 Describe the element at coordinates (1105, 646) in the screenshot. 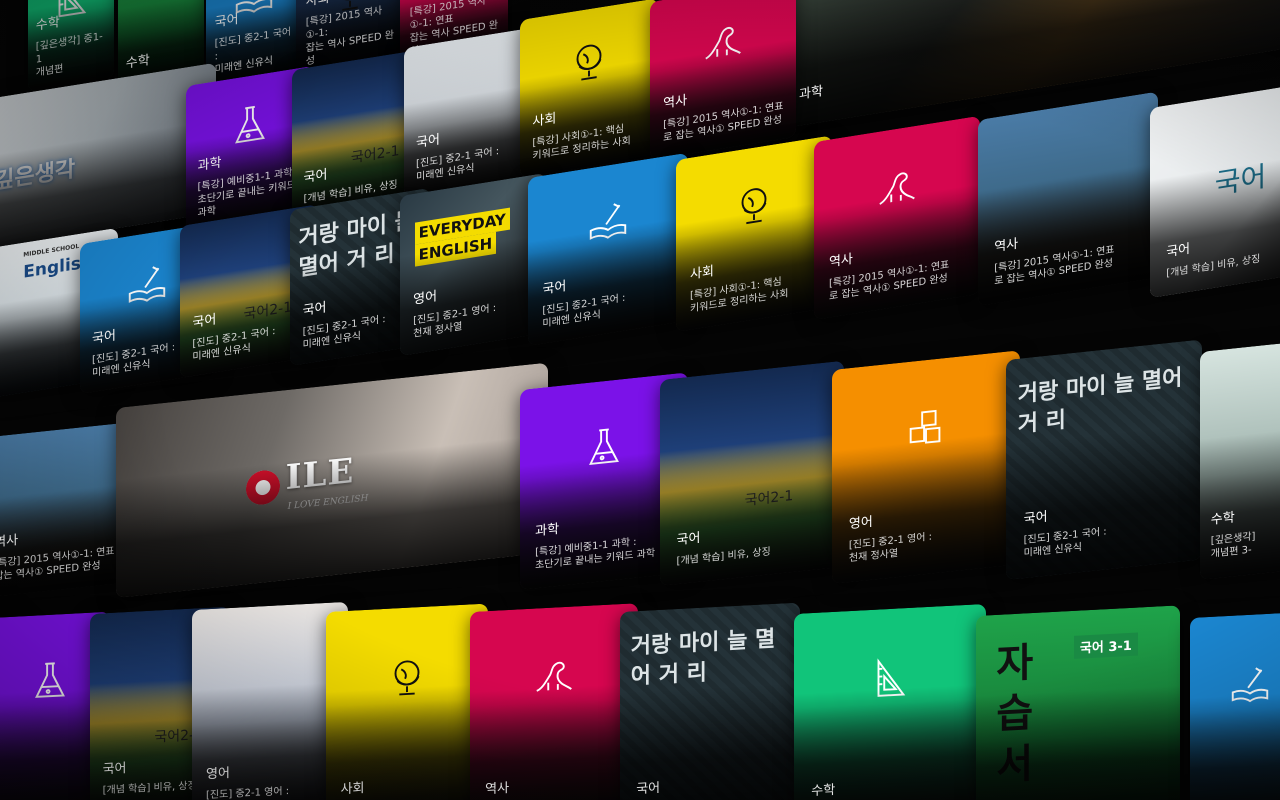

I see `self-study-badge: 국어 3-1` at that location.